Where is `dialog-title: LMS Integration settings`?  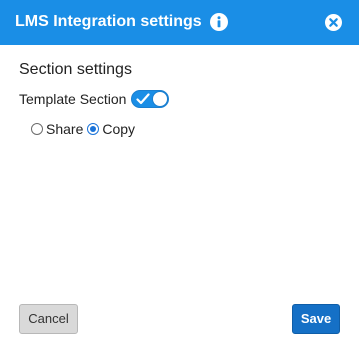 dialog-title: LMS Integration settings is located at coordinates (108, 21).